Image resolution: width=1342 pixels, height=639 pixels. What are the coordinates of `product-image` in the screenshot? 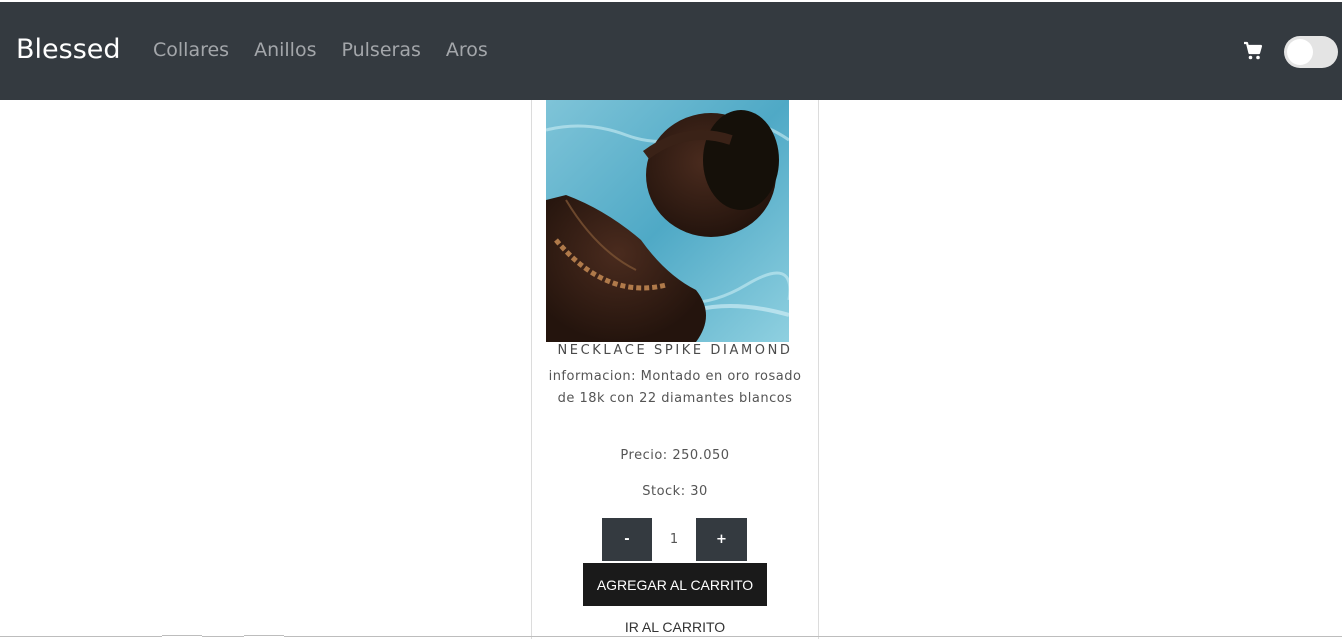 It's located at (667, 221).